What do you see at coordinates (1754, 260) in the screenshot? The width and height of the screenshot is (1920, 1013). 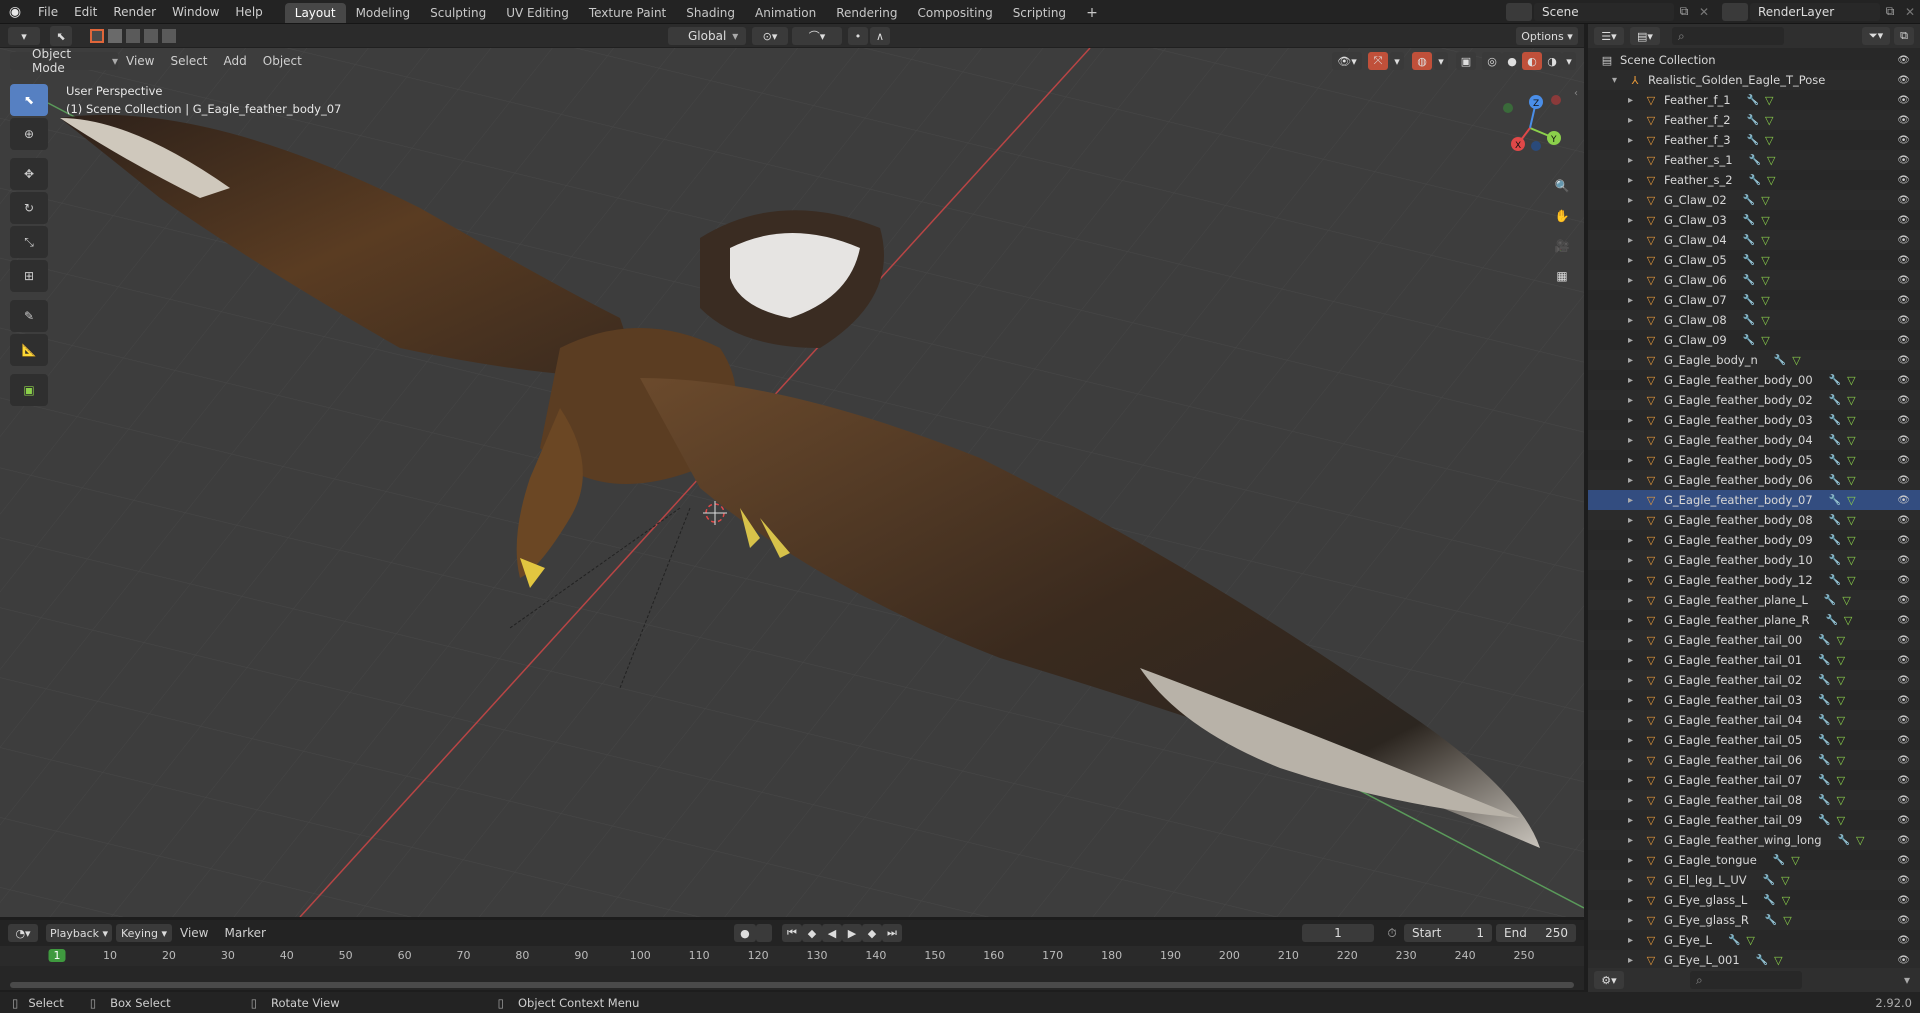 I see `outliner-item: ▸ ▽ G_Claw_05 🔧 ▽ 👁` at bounding box center [1754, 260].